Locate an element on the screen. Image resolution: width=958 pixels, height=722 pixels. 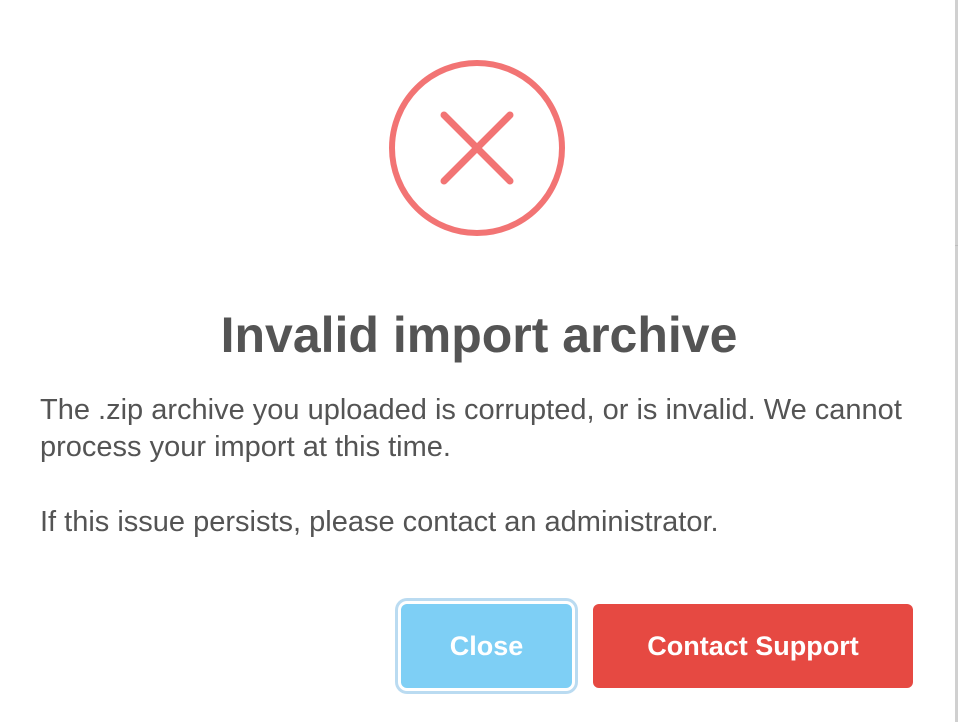
close-button: Close is located at coordinates (486, 646).